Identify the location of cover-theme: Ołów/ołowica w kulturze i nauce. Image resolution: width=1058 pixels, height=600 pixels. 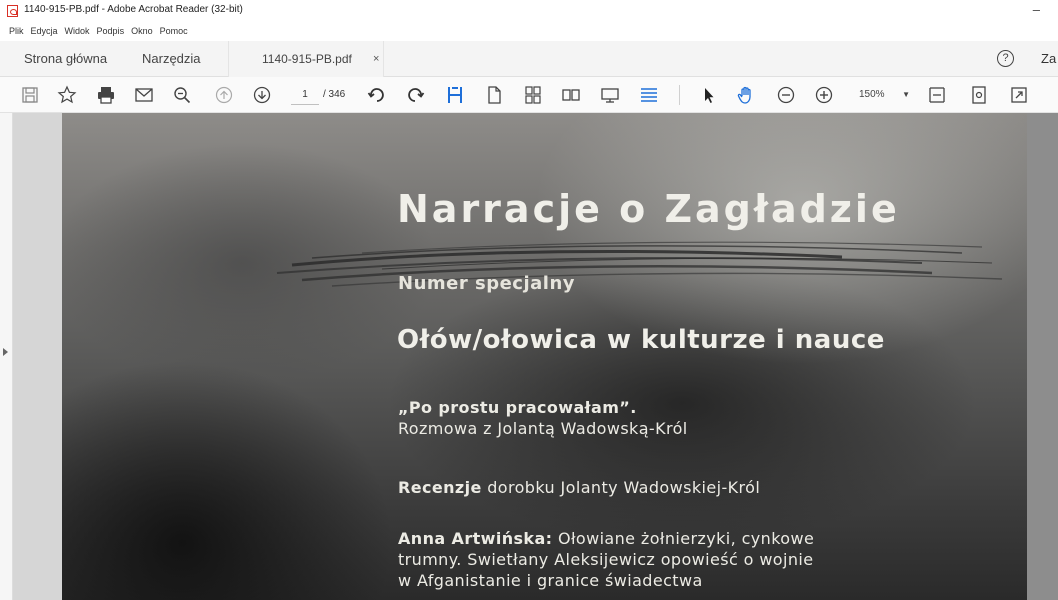
(641, 340).